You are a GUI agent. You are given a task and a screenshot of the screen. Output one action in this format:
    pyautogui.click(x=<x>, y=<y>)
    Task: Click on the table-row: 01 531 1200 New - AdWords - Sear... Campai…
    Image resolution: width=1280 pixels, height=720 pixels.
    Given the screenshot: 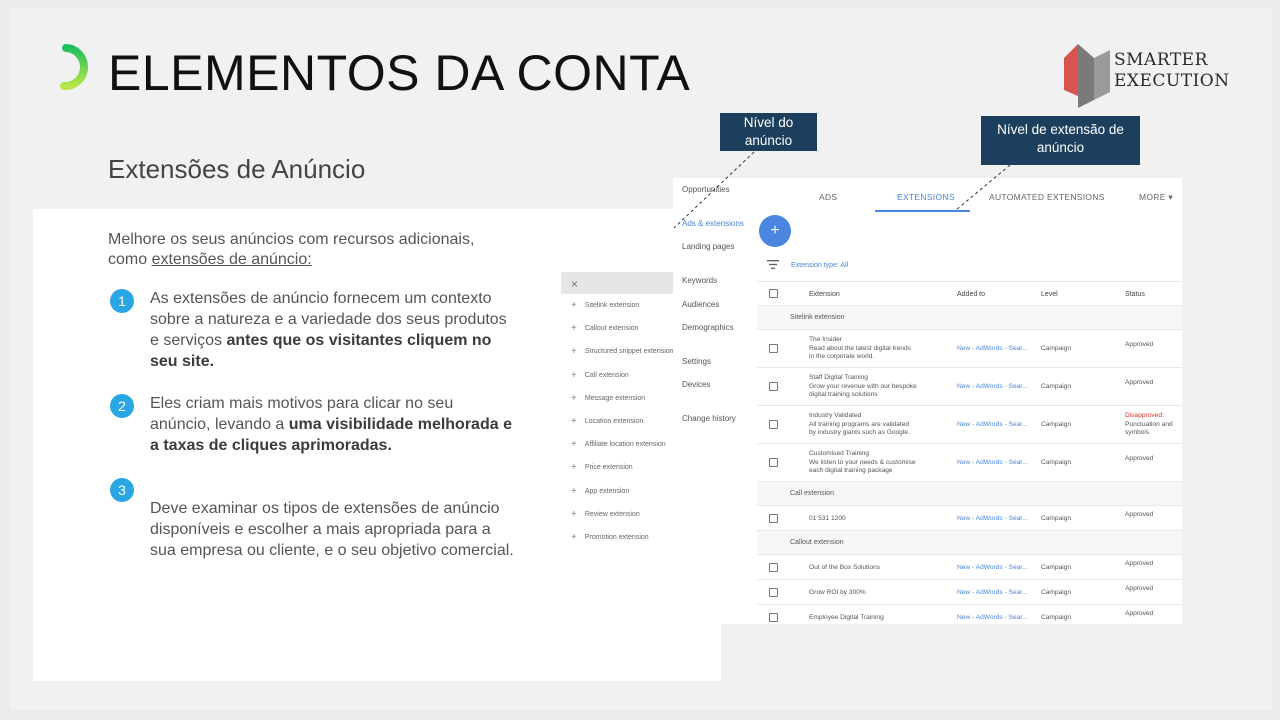 What is the action you would take?
    pyautogui.click(x=969, y=517)
    